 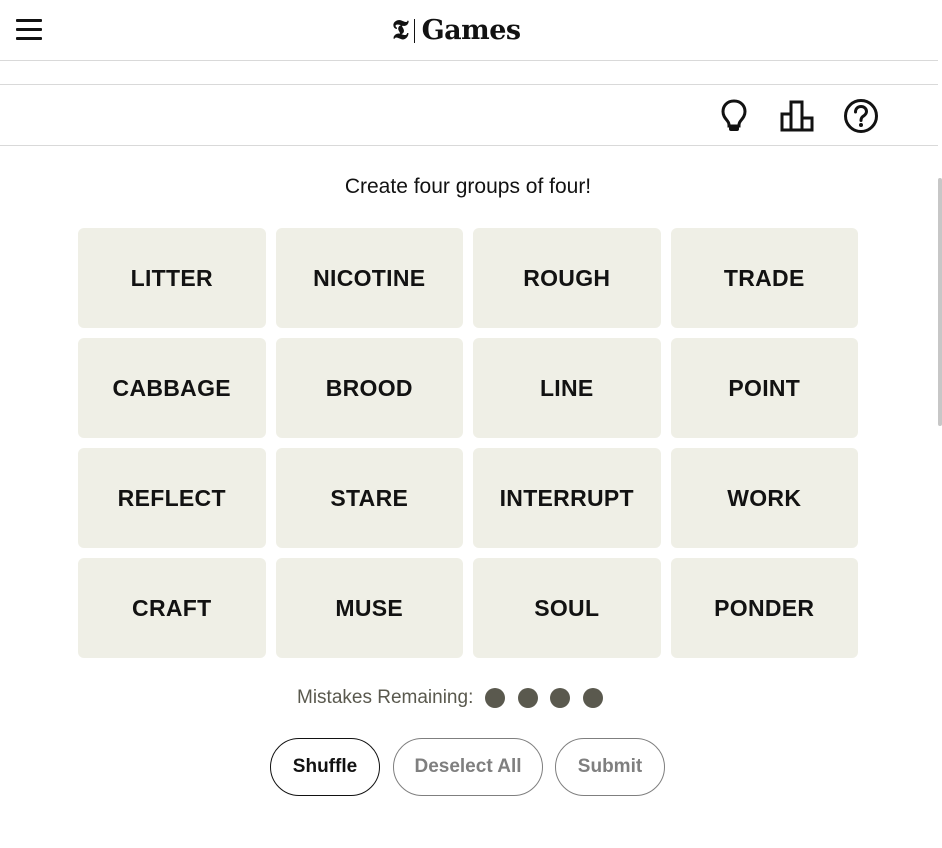 I want to click on mistakes-label: Mistakes Remaining:, so click(x=385, y=697).